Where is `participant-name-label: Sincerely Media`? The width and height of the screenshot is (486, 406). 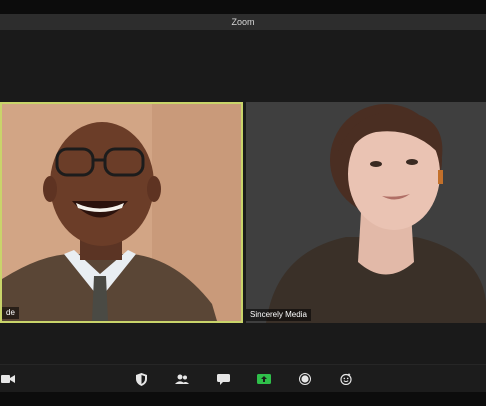 participant-name-label: Sincerely Media is located at coordinates (278, 315).